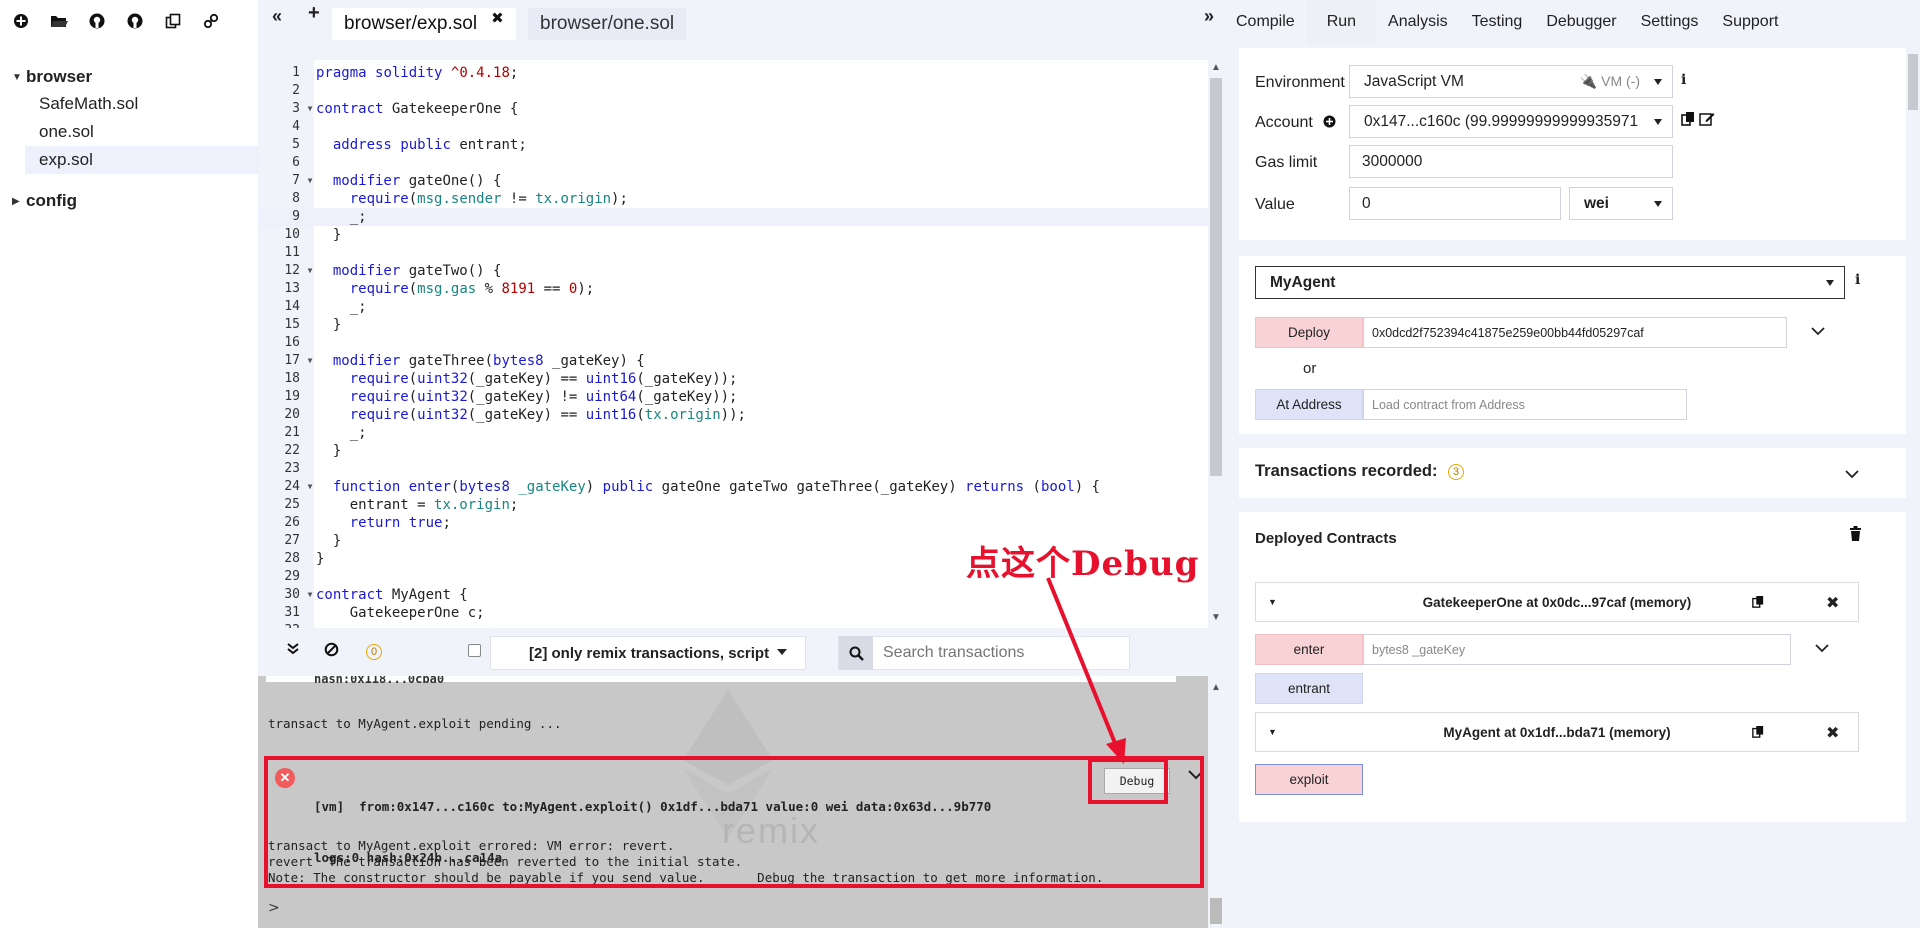  What do you see at coordinates (733, 127) in the screenshot?
I see `code-line: 4` at bounding box center [733, 127].